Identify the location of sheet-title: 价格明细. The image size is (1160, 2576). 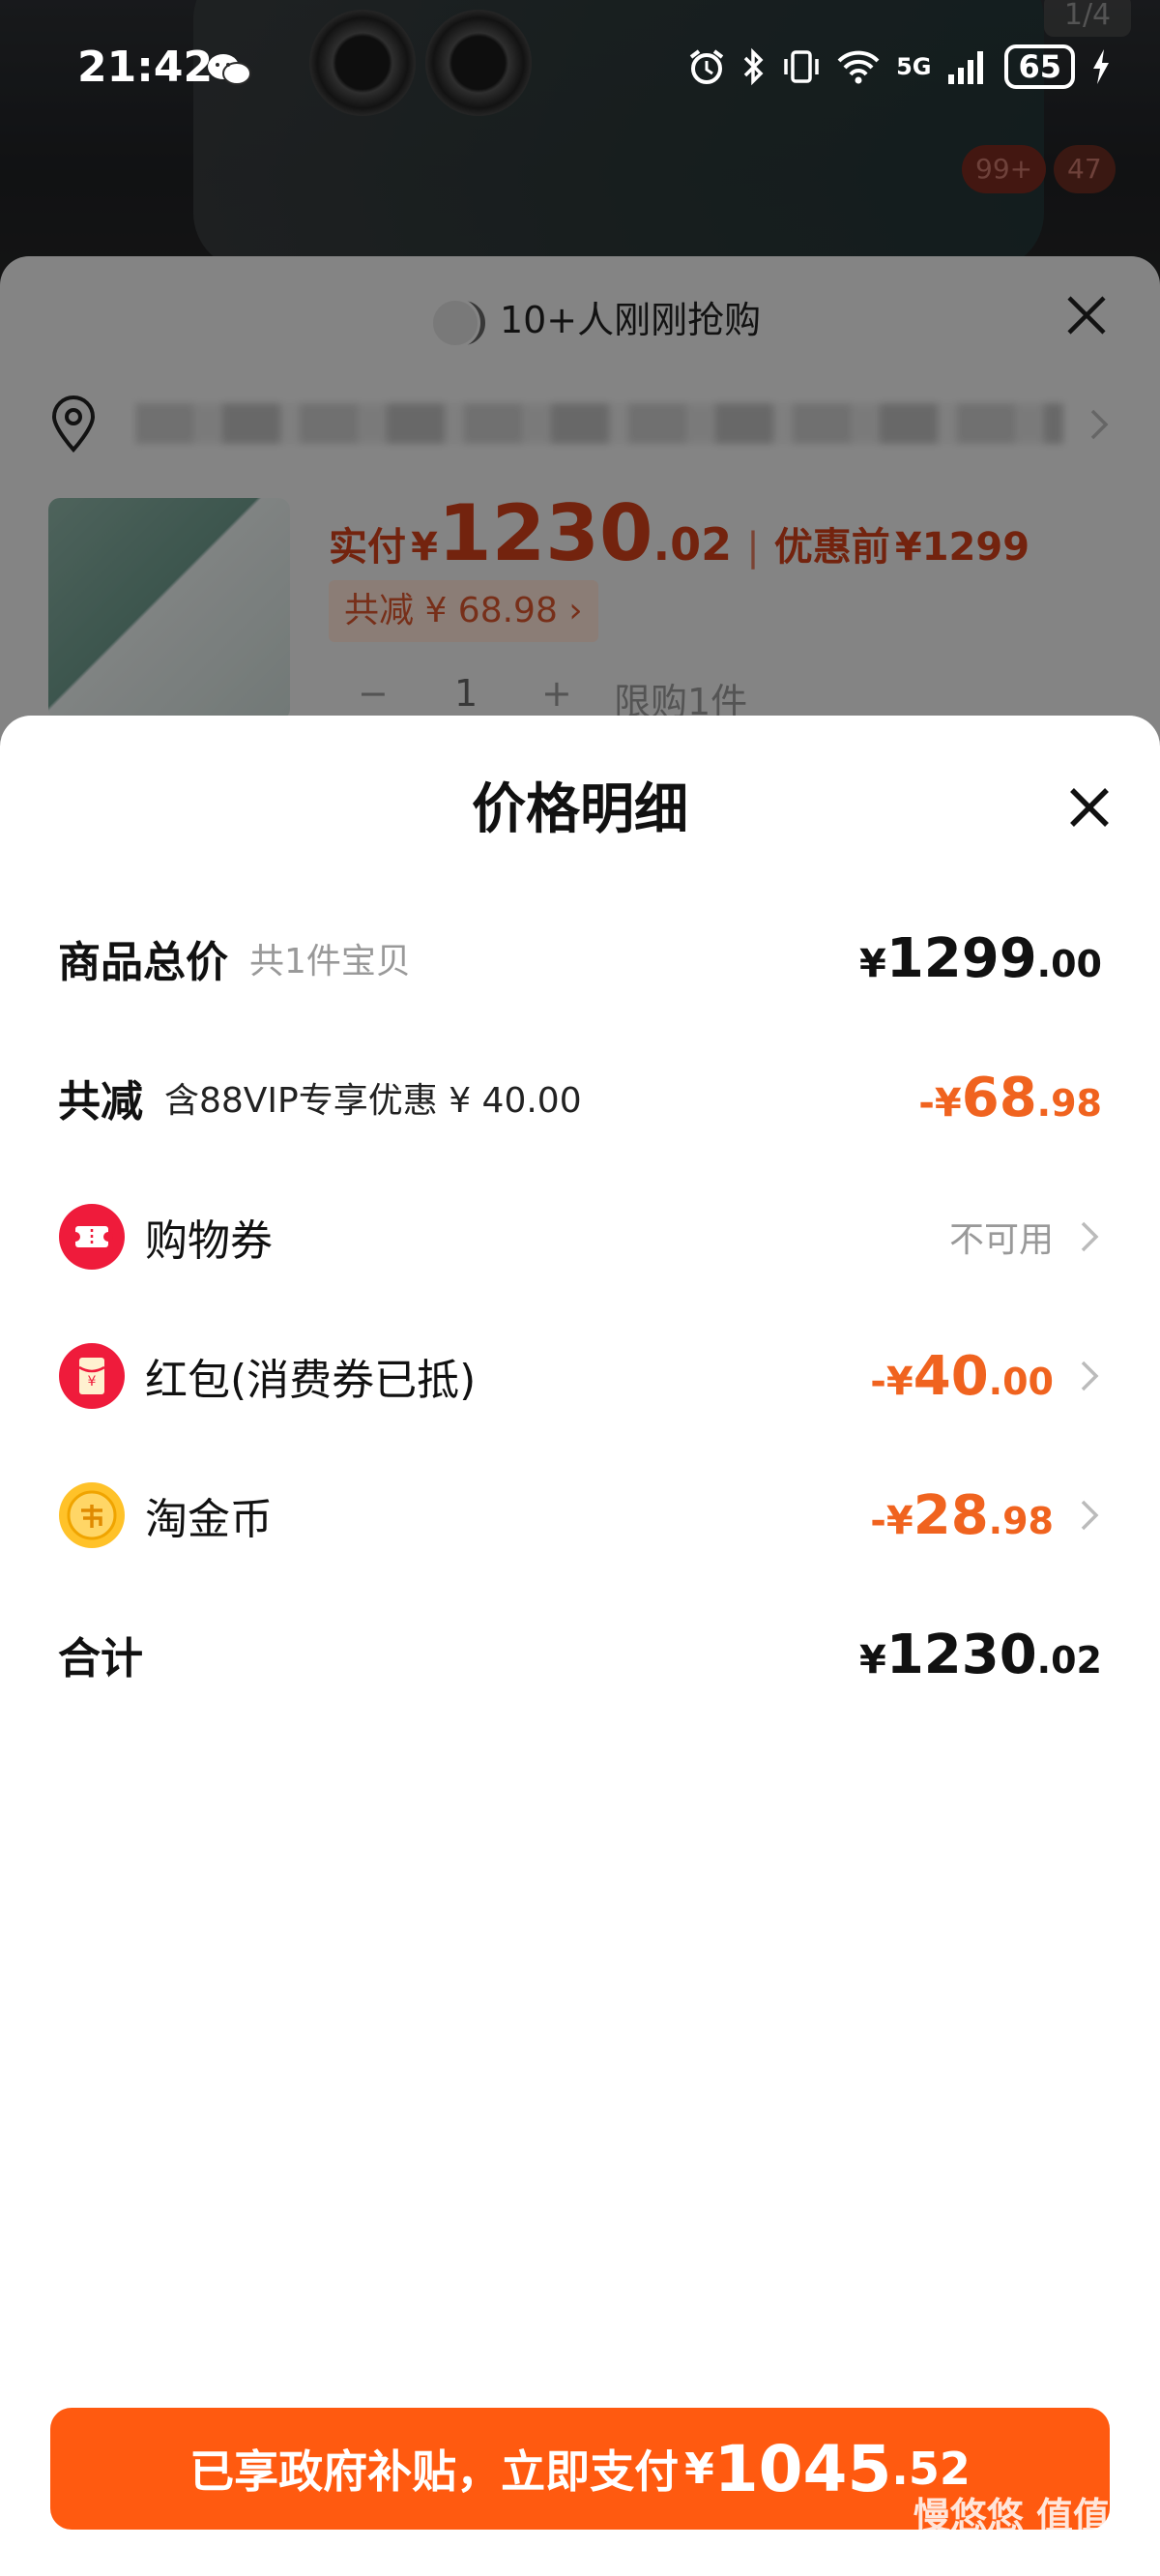
(580, 809).